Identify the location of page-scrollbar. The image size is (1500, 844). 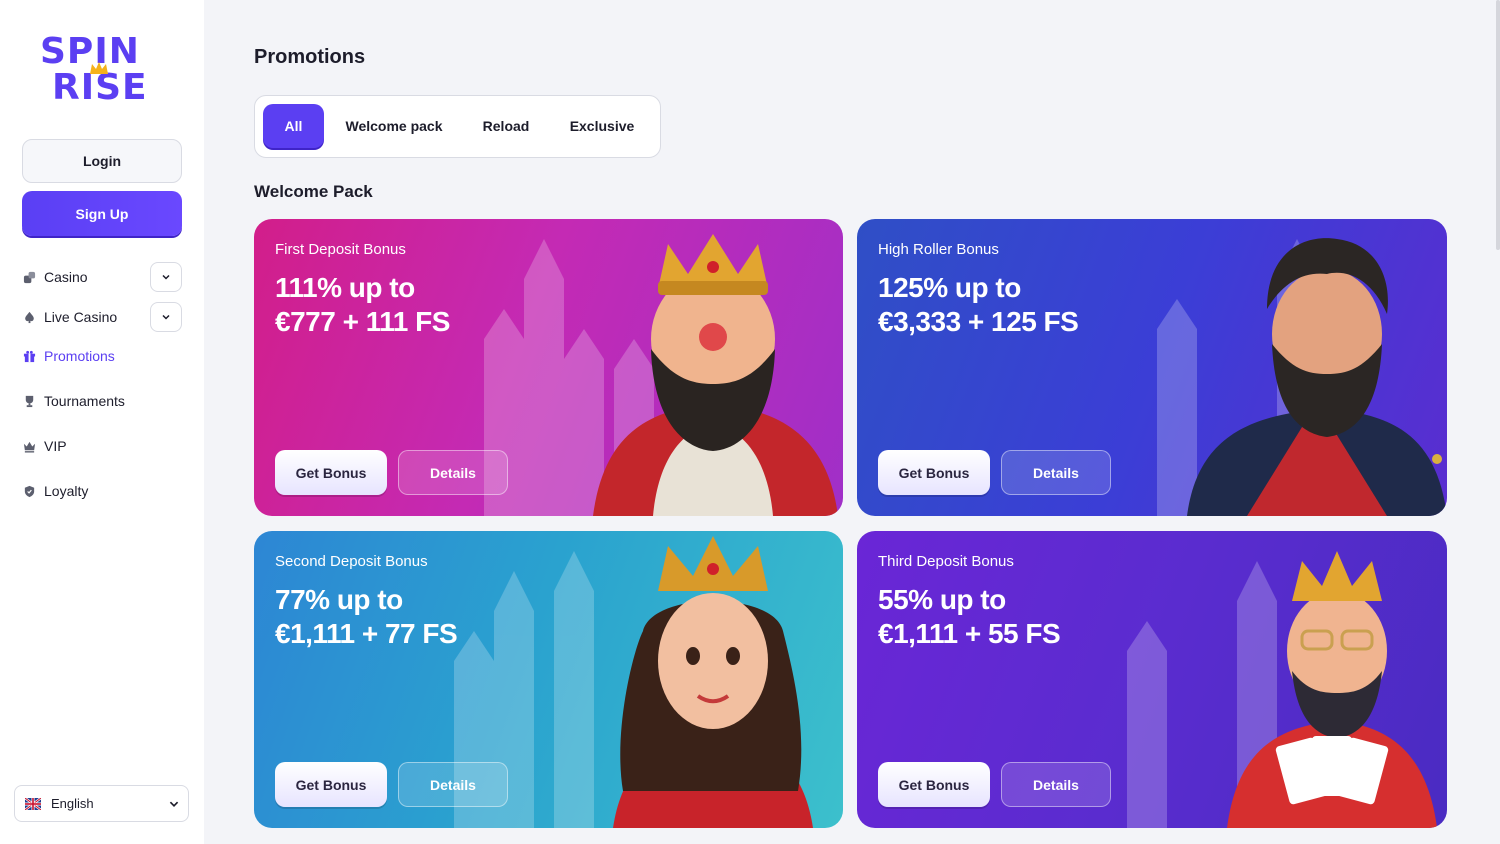
(1498, 125).